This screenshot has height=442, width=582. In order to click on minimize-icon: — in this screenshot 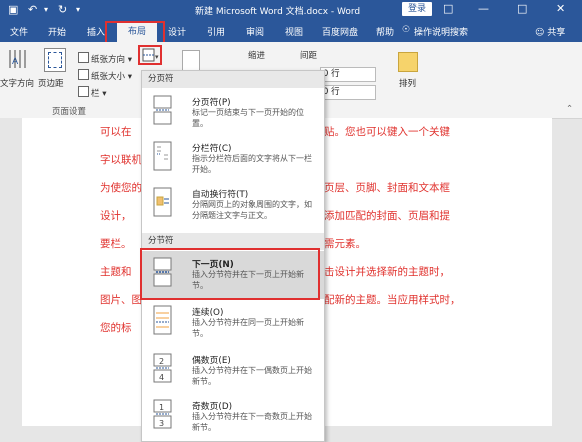, I will do `click(483, 8)`.